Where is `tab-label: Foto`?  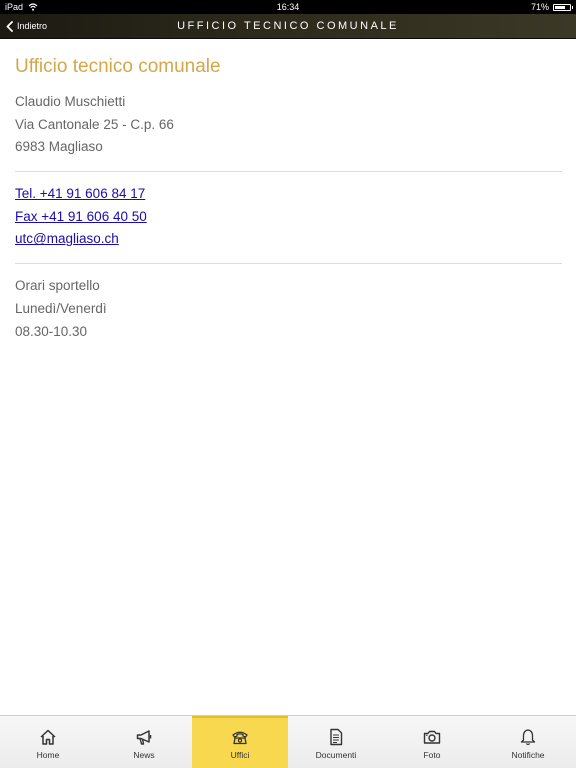
tab-label: Foto is located at coordinates (432, 755).